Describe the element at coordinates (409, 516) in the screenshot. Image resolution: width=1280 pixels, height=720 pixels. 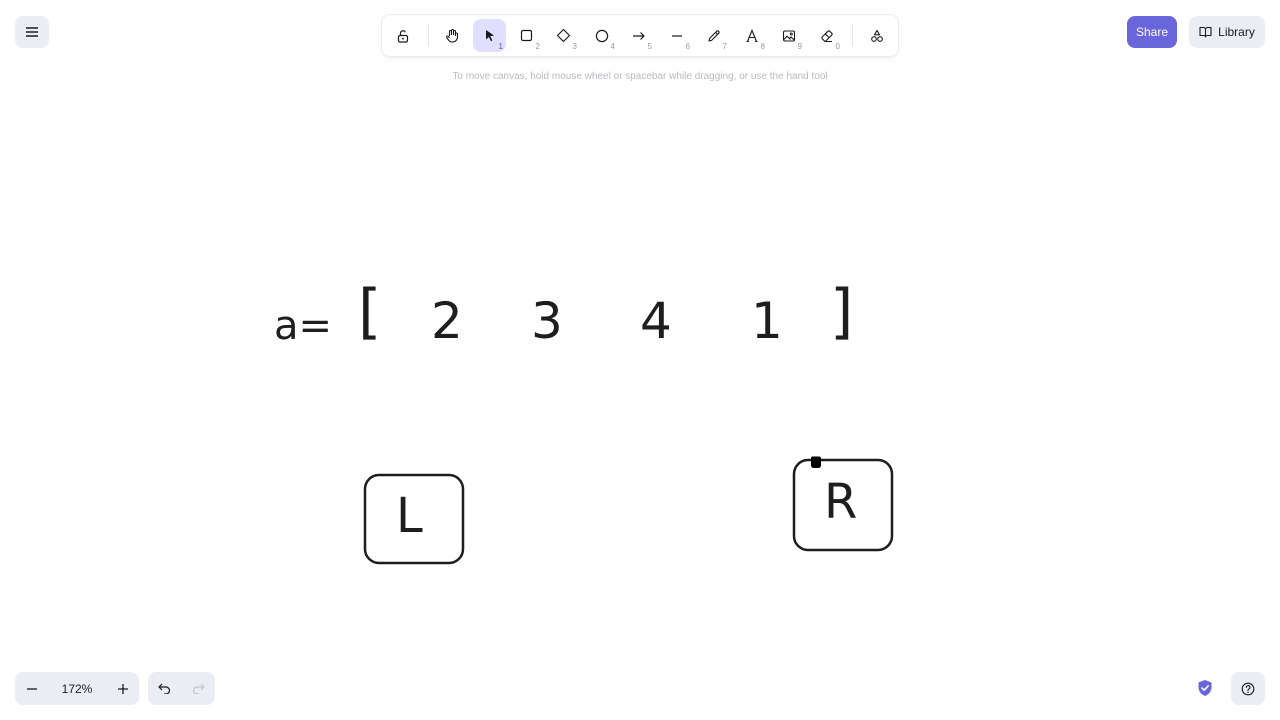
I see `box-left-label: L` at that location.